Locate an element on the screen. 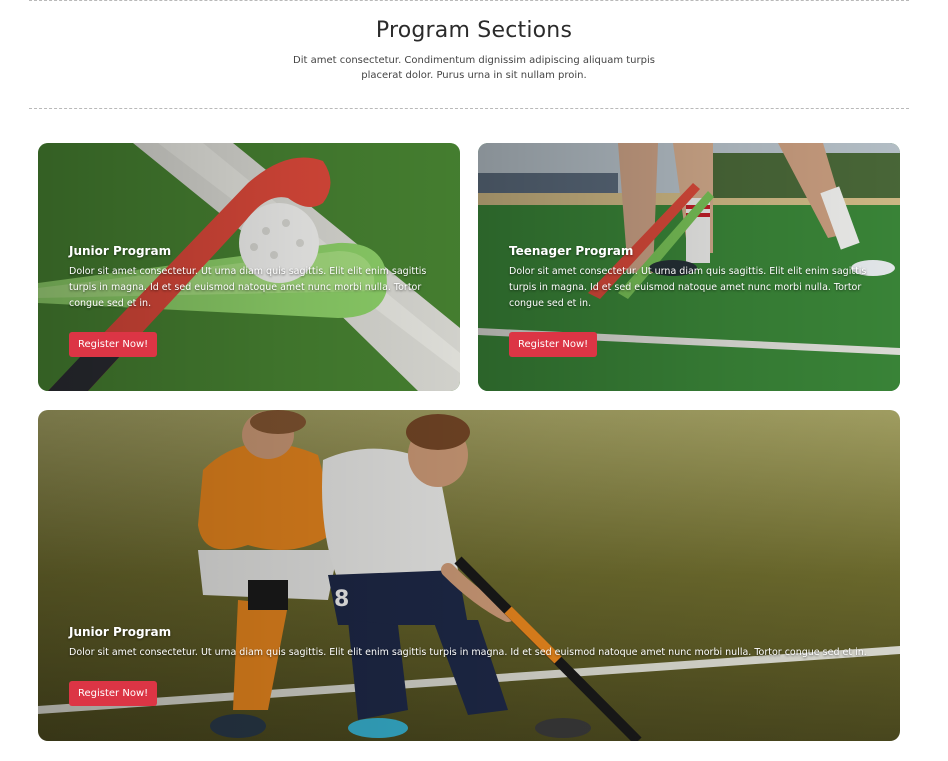 The height and width of the screenshot is (761, 948). card-title: Teenager Program is located at coordinates (571, 251).